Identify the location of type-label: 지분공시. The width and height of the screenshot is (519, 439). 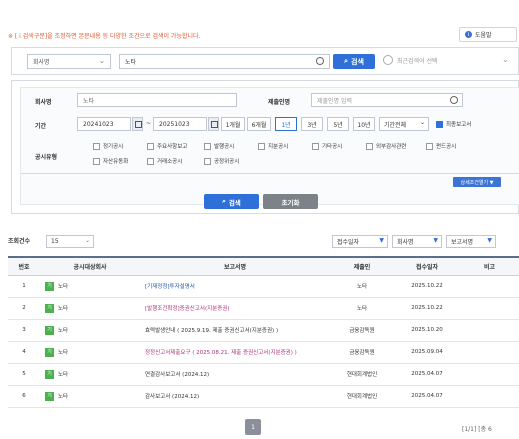
(278, 147).